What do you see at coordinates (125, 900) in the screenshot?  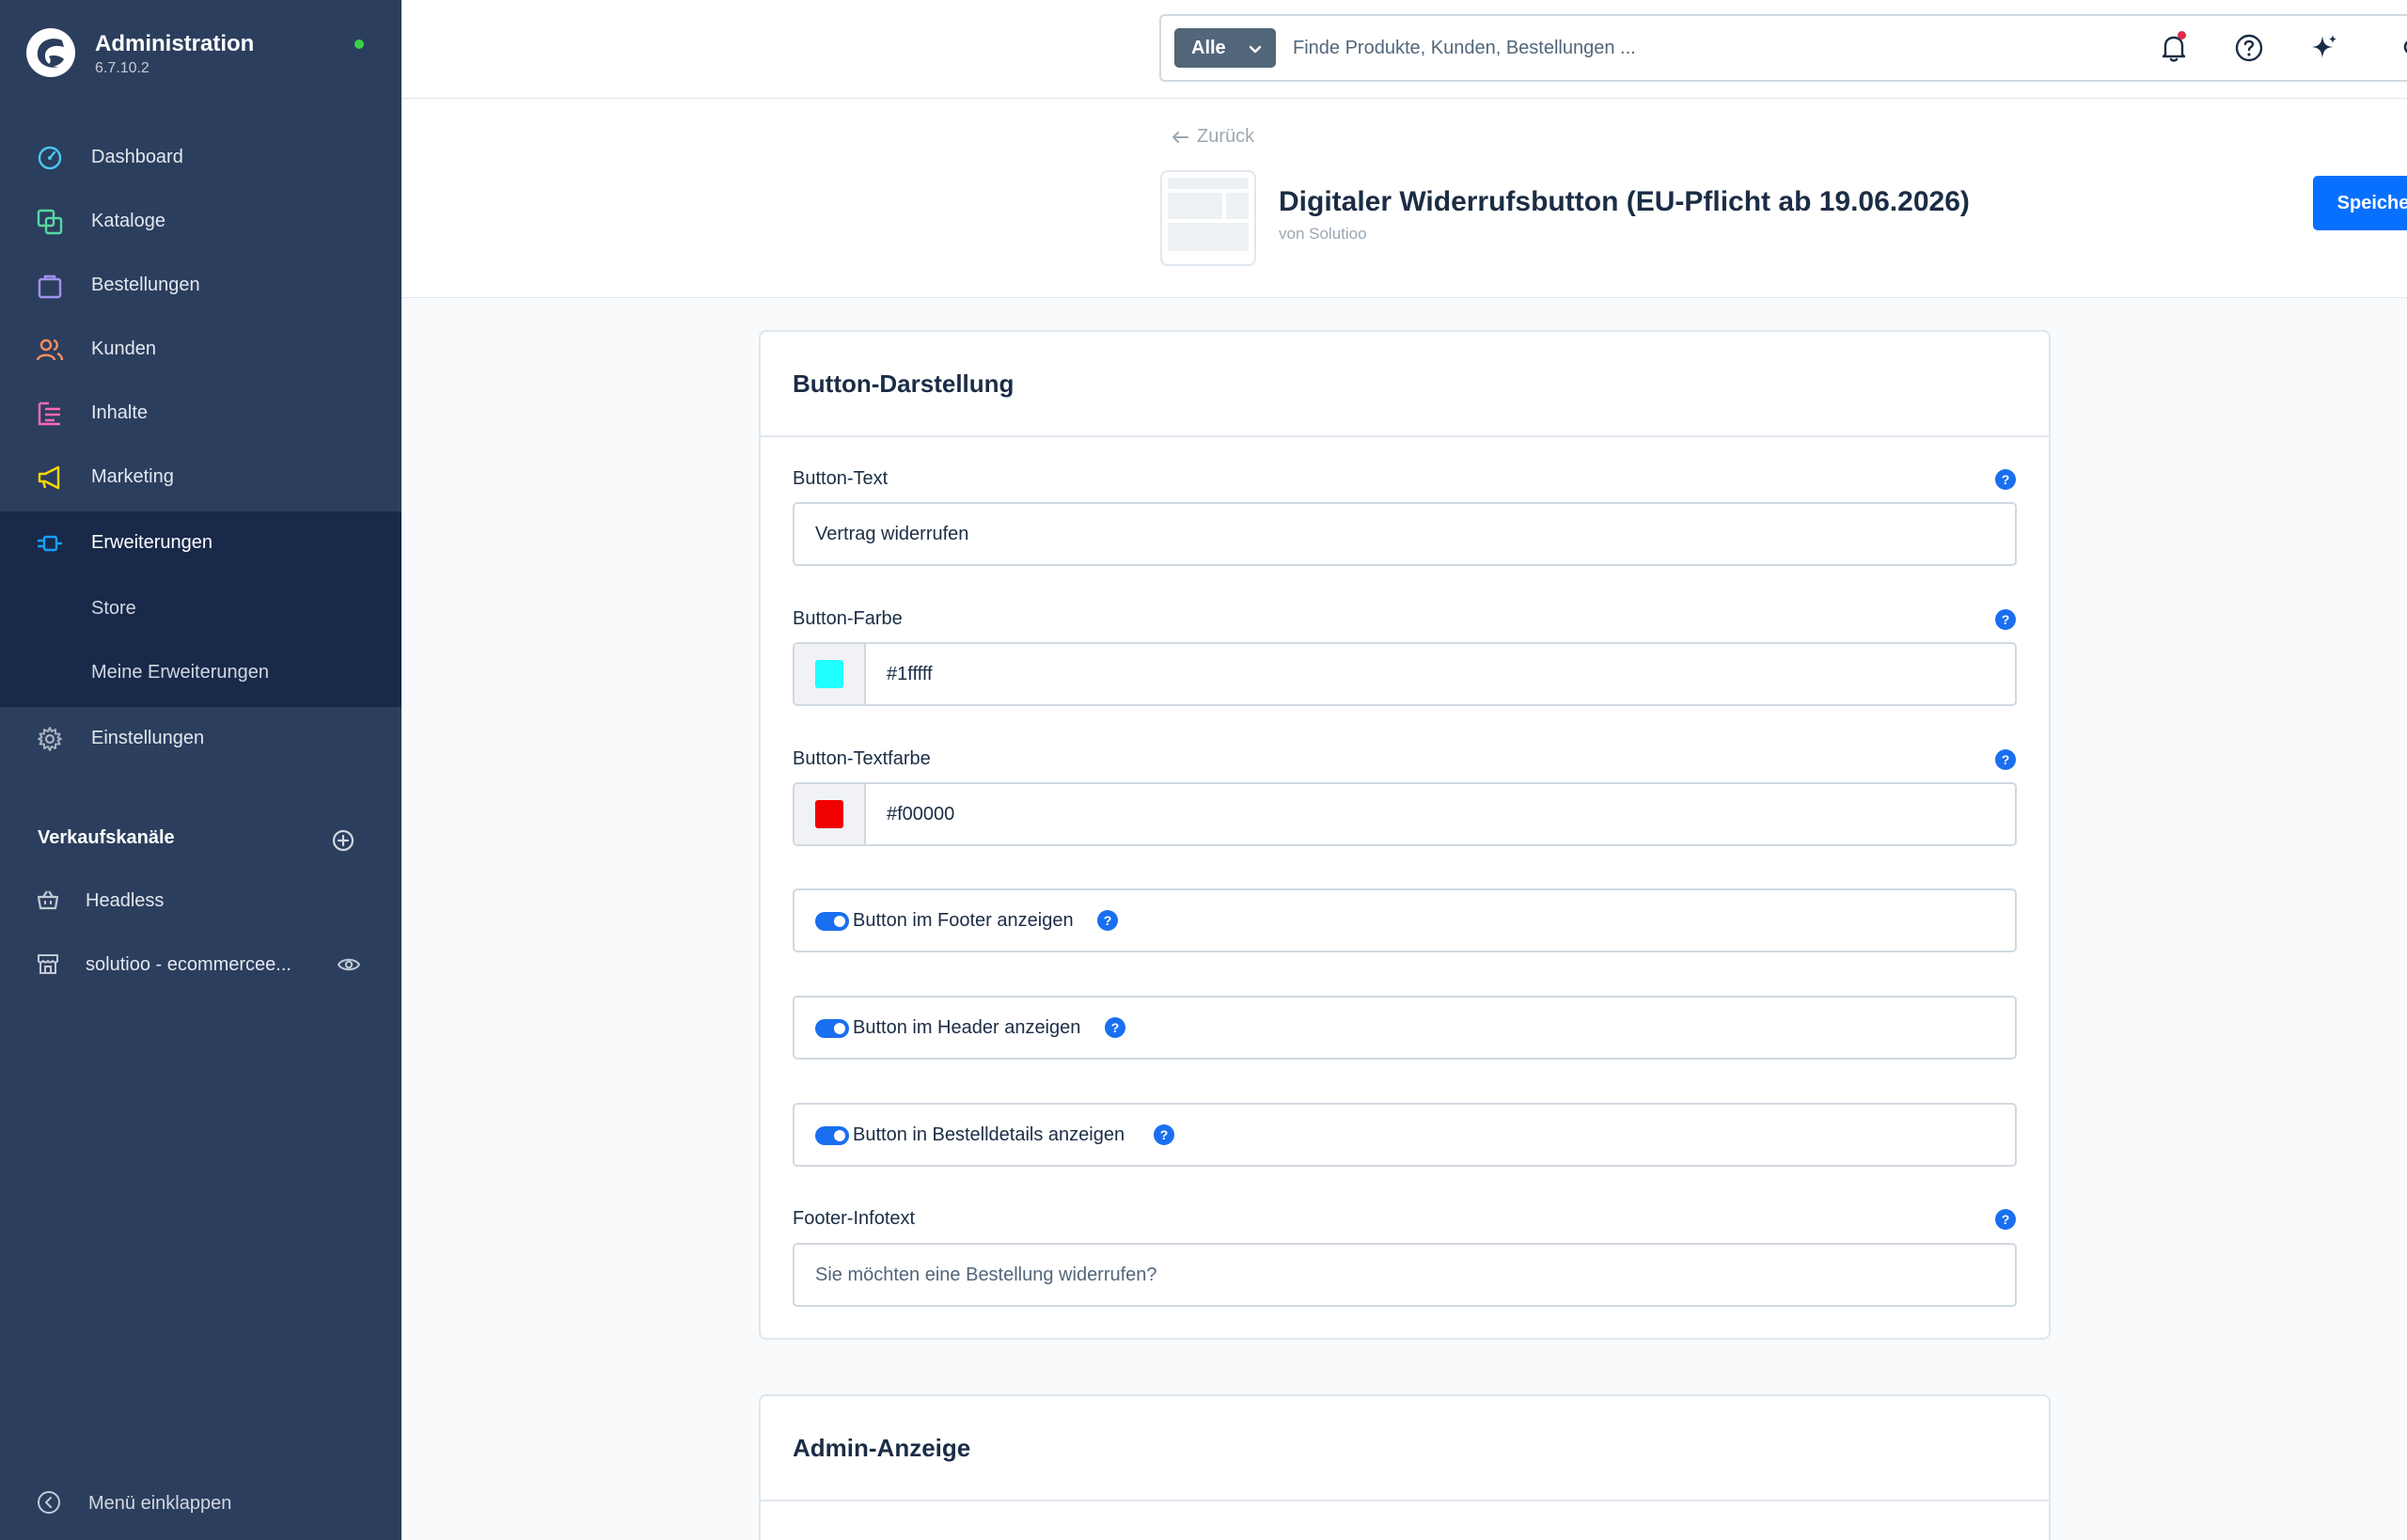 I see `sales-channel-label: Headless` at bounding box center [125, 900].